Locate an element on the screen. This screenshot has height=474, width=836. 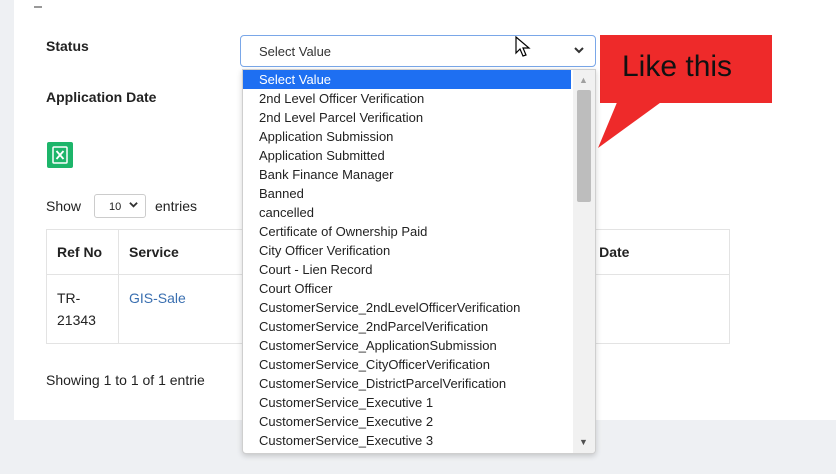
status-label: Status is located at coordinates (67, 46).